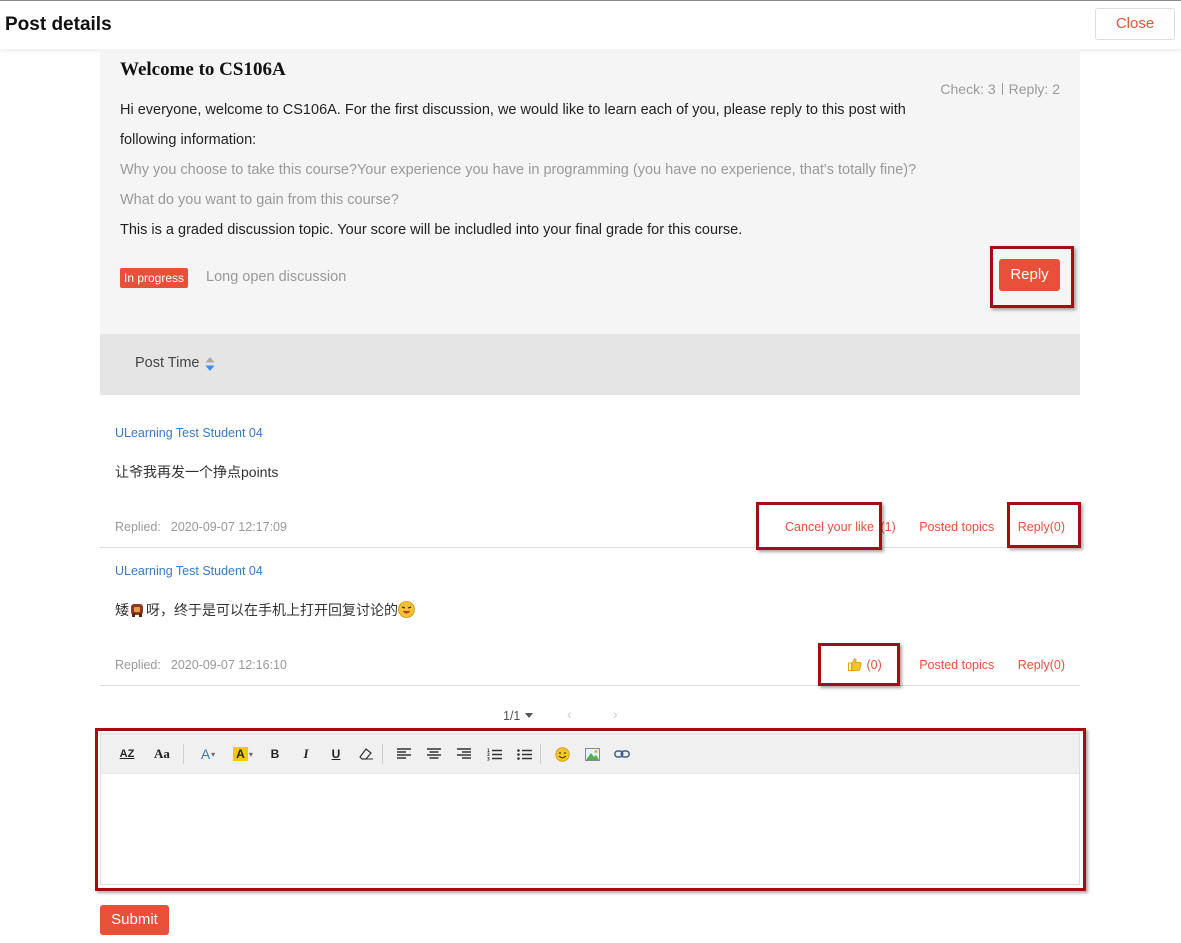  I want to click on like-button: (0), so click(866, 665).